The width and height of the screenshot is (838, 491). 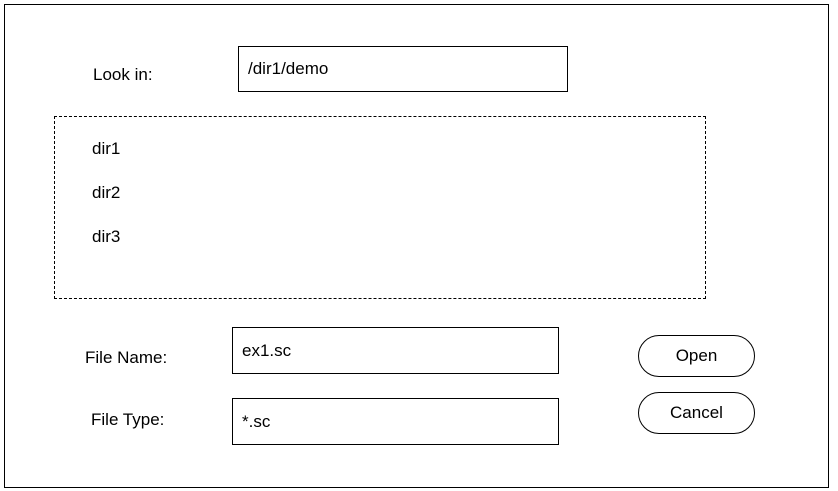 What do you see at coordinates (128, 419) in the screenshot?
I see `file-type-label: File Type:` at bounding box center [128, 419].